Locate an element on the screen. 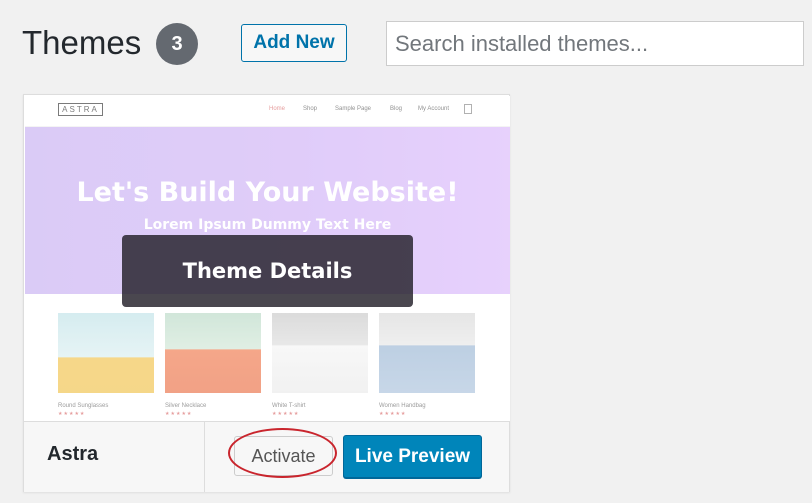 This screenshot has width=812, height=503. live-preview-button: Live Preview is located at coordinates (412, 456).